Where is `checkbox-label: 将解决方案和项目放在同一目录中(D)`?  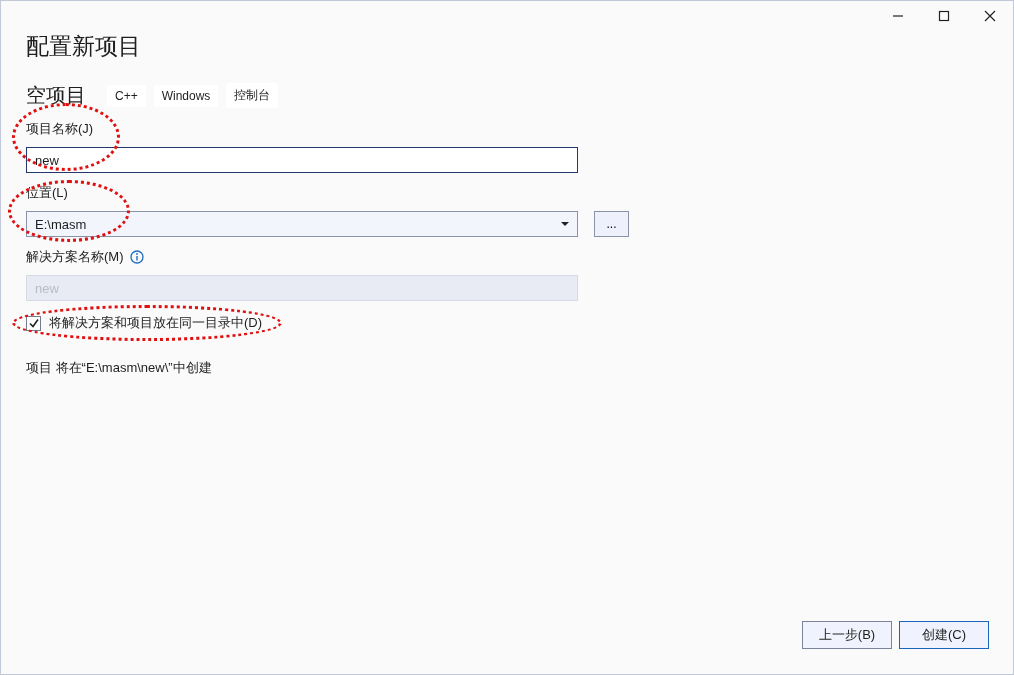
checkbox-label: 将解决方案和项目放在同一目录中(D) is located at coordinates (156, 323).